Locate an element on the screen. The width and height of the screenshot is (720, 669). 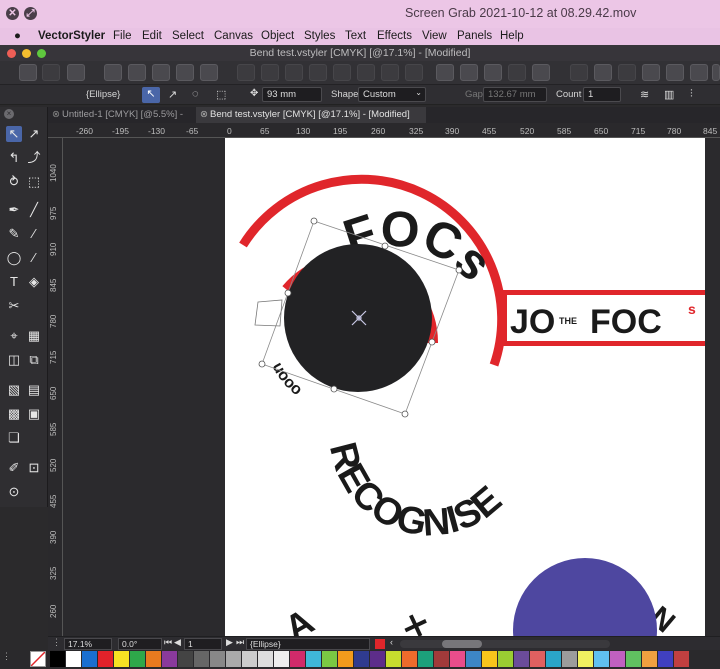
badge-text-jo: JO is located at coordinates (532, 322).